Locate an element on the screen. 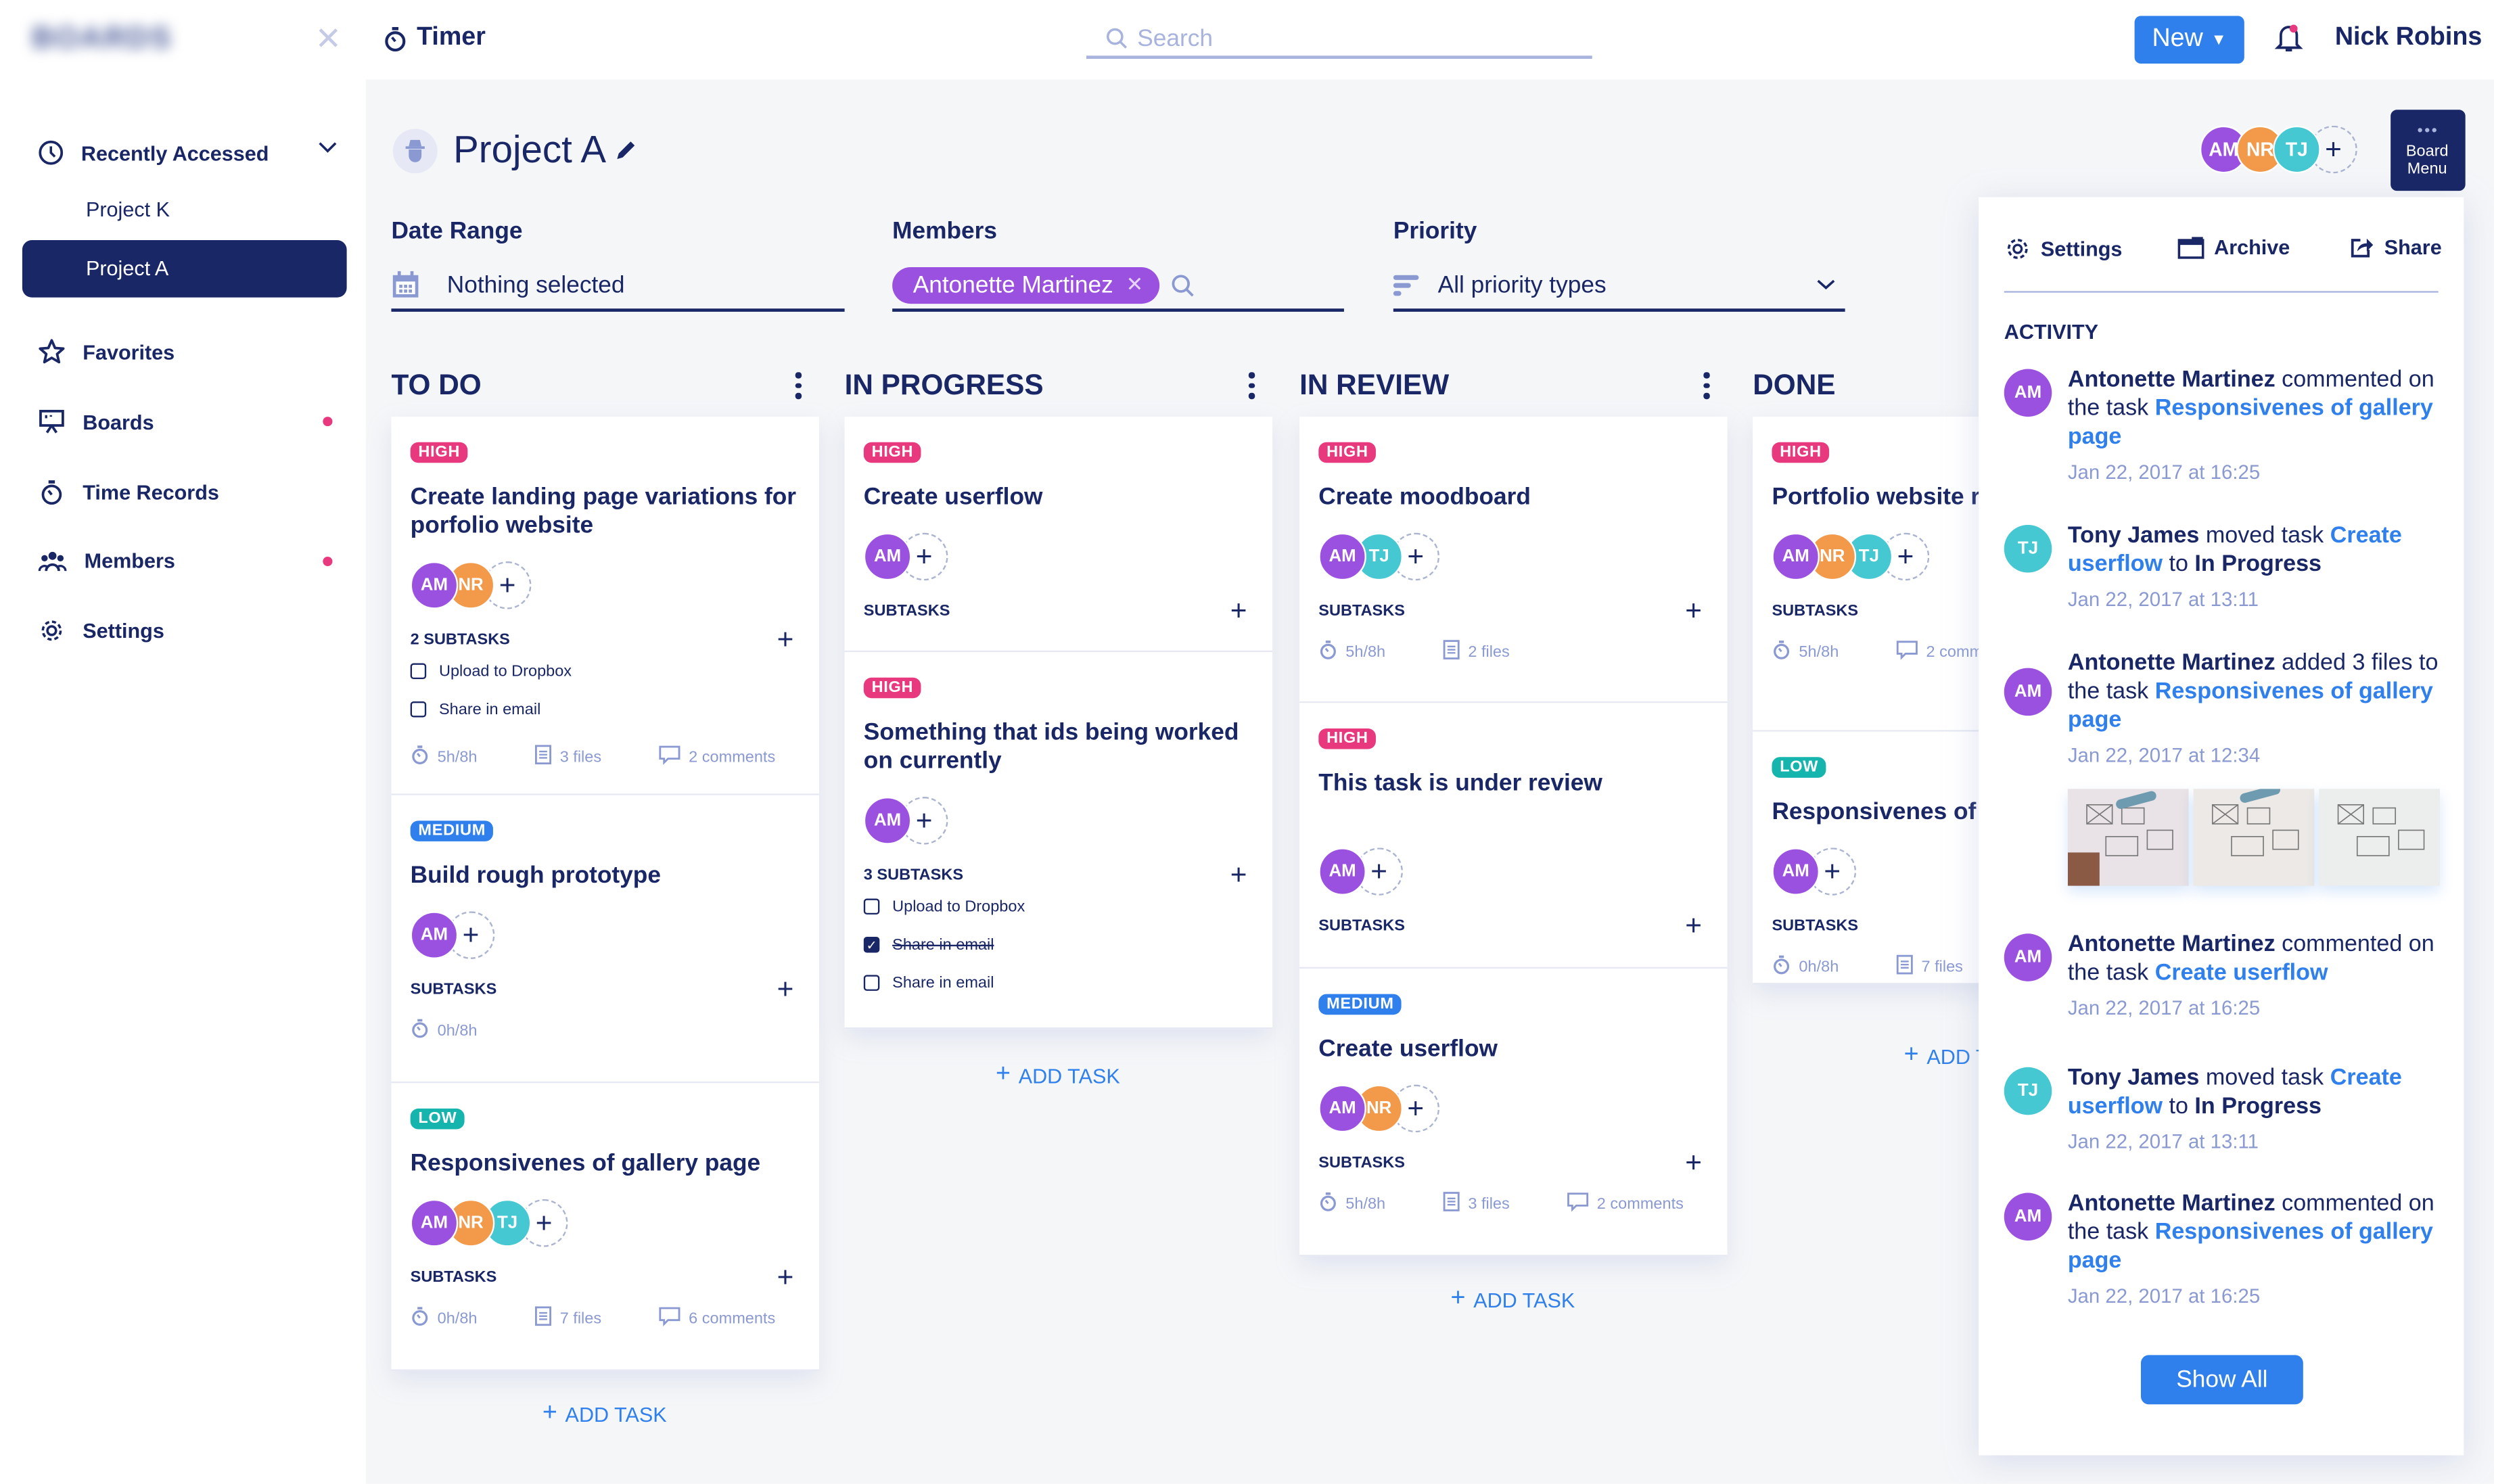 This screenshot has width=2494, height=1484. sidebar-item-settings: Settings is located at coordinates (101, 630).